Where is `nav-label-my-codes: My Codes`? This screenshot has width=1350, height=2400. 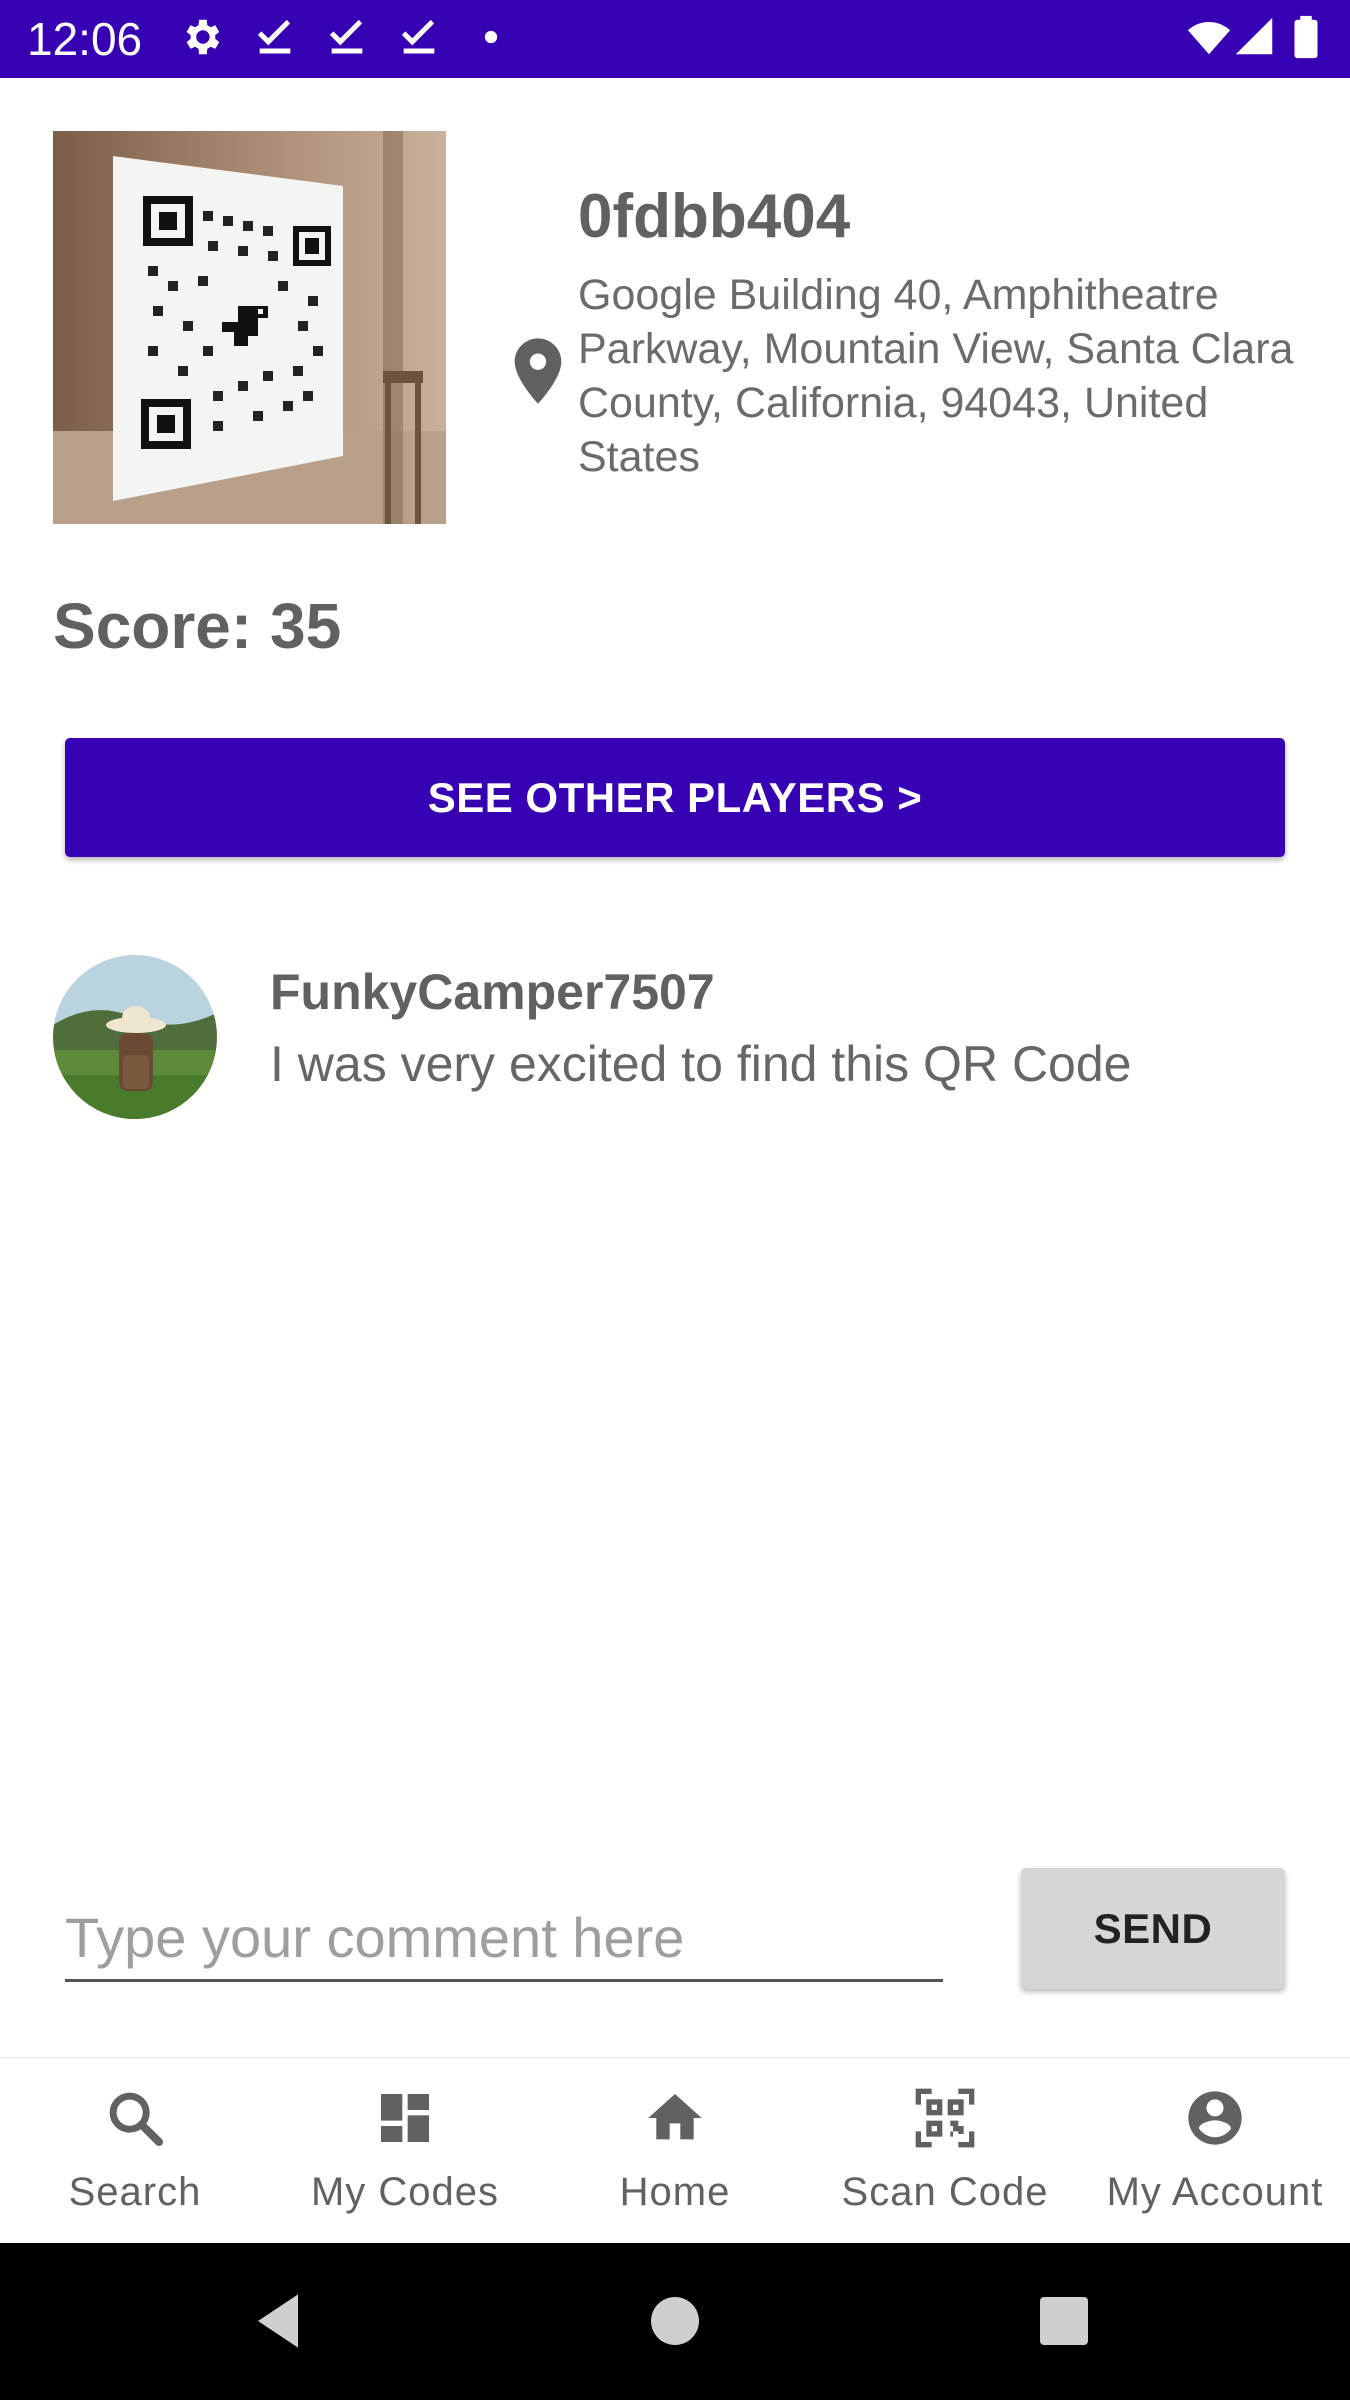
nav-label-my-codes: My Codes is located at coordinates (405, 2192).